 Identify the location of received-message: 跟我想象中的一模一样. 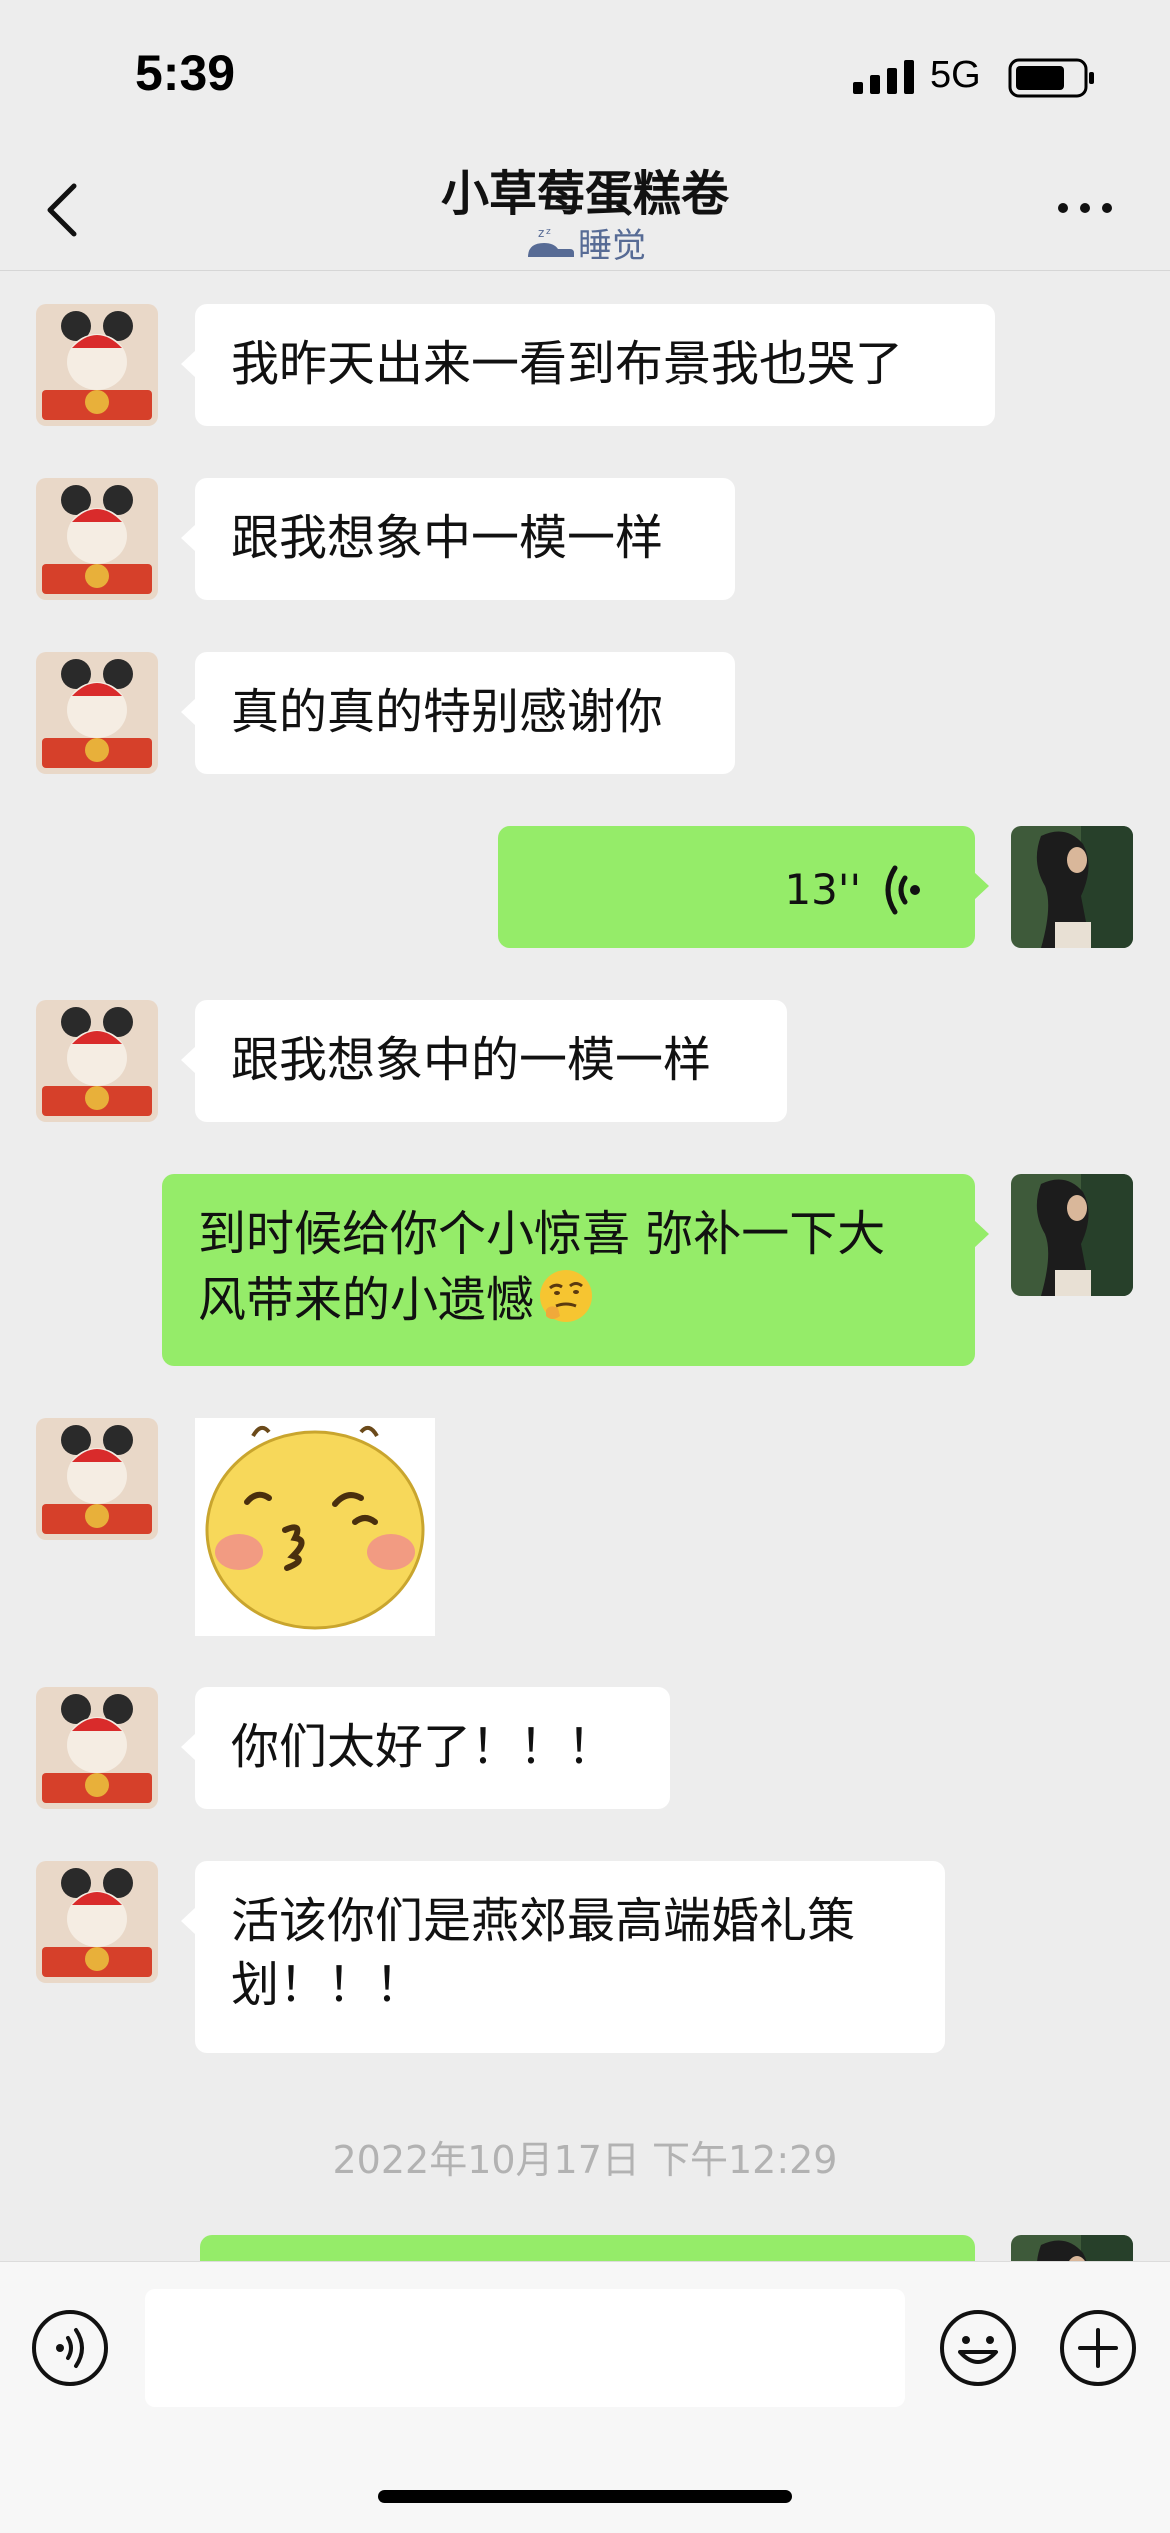
(484, 1061).